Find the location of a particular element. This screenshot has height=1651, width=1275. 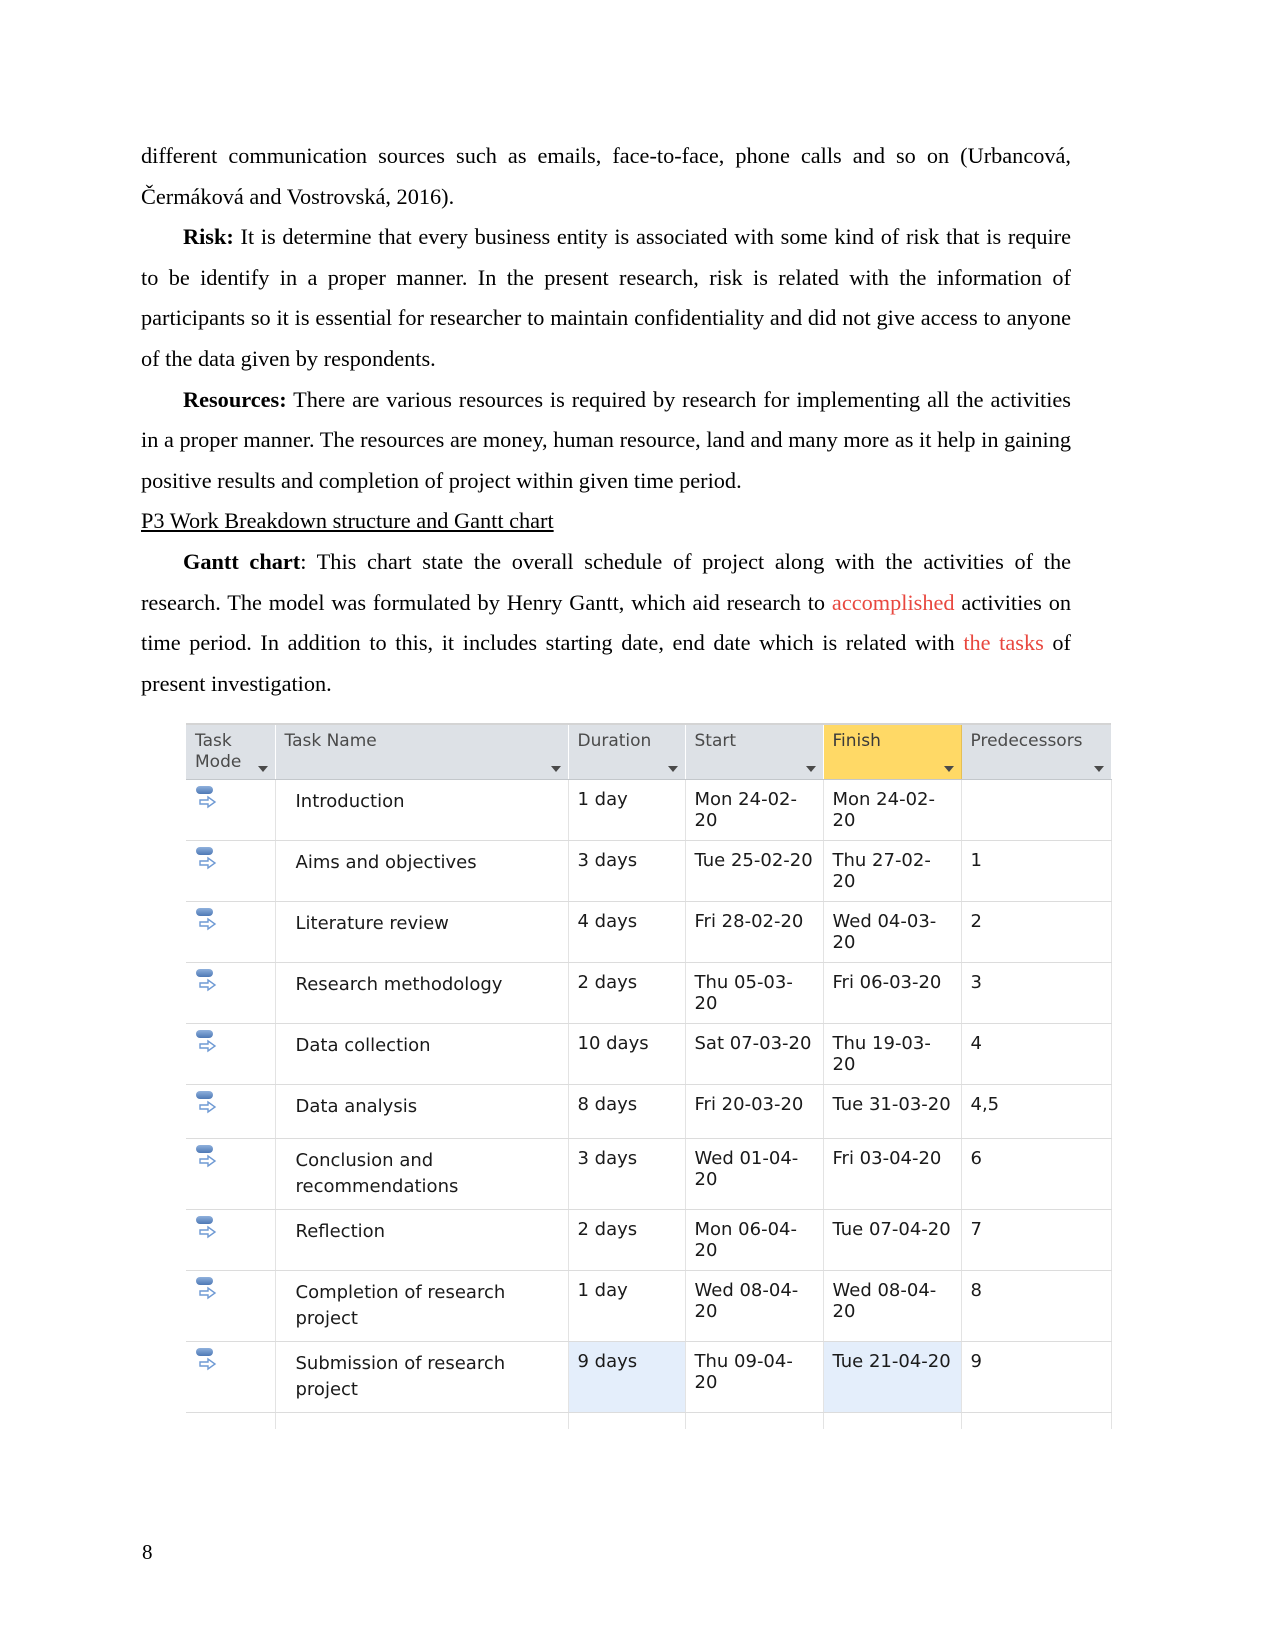

filter-caret-icon-task-mode is located at coordinates (262, 769).